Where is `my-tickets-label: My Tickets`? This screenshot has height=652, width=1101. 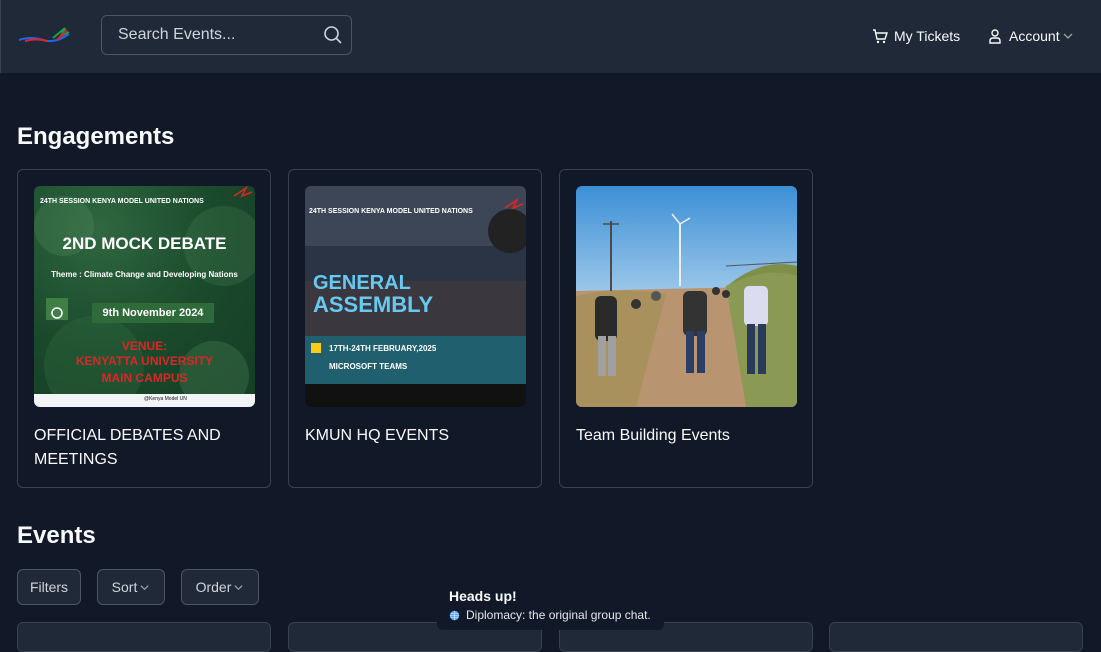
my-tickets-label: My Tickets is located at coordinates (927, 36).